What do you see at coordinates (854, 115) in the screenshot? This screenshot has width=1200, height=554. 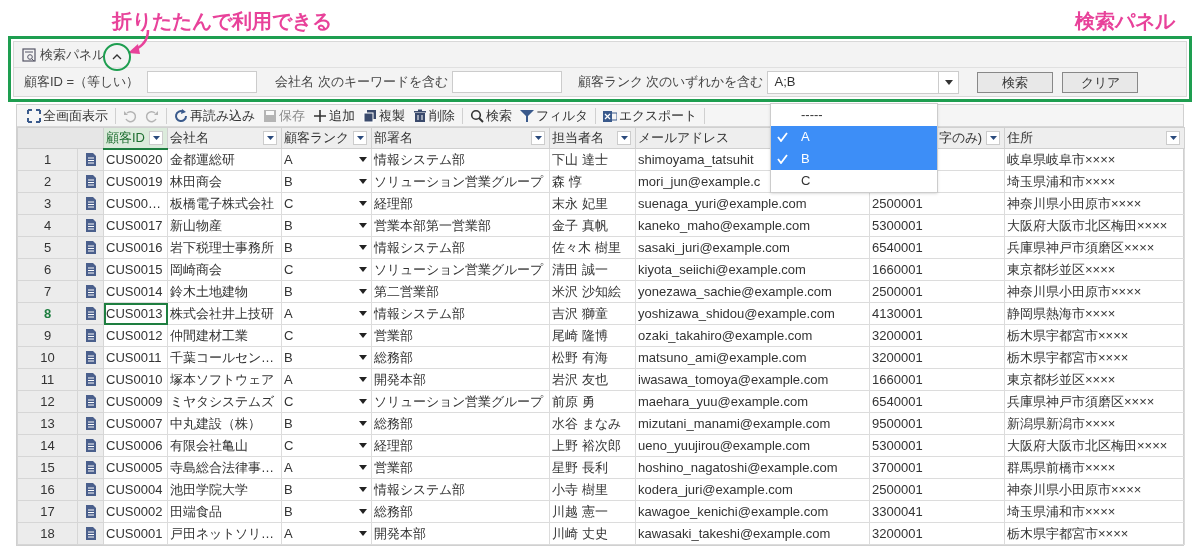 I see `dropdown-option: -----` at bounding box center [854, 115].